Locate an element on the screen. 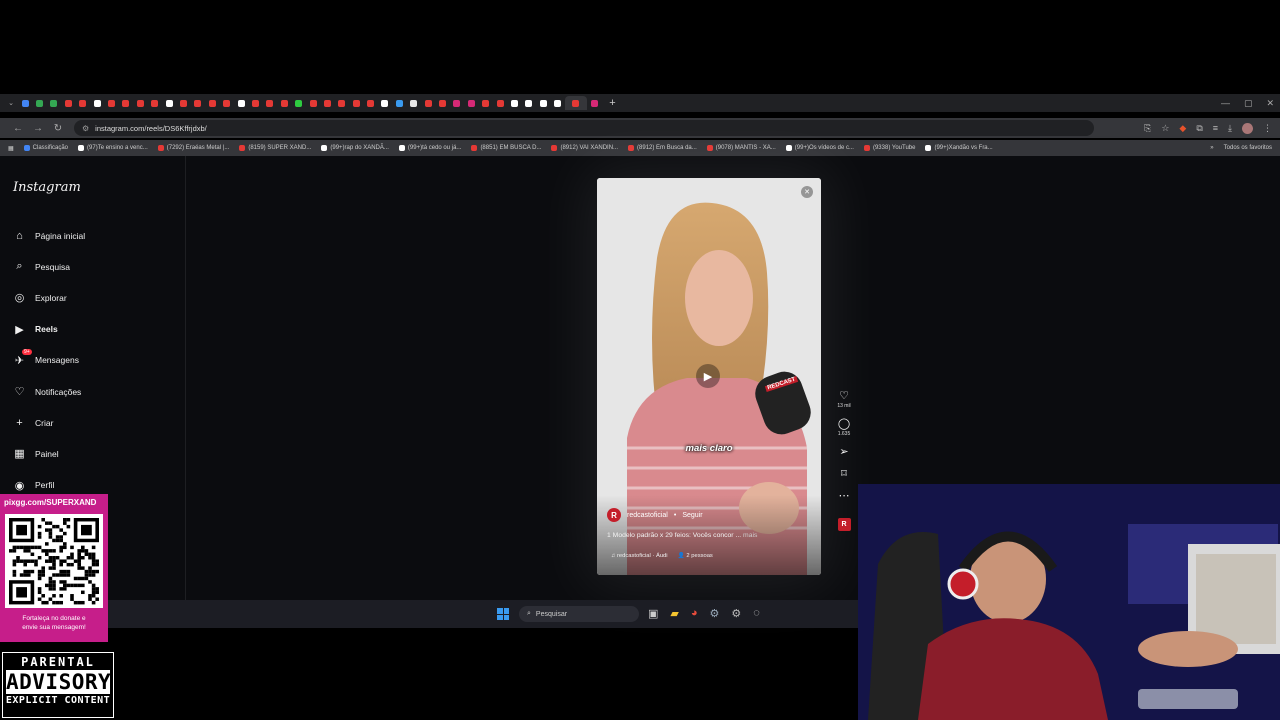  more-icon: ⋯ is located at coordinates (844, 496).